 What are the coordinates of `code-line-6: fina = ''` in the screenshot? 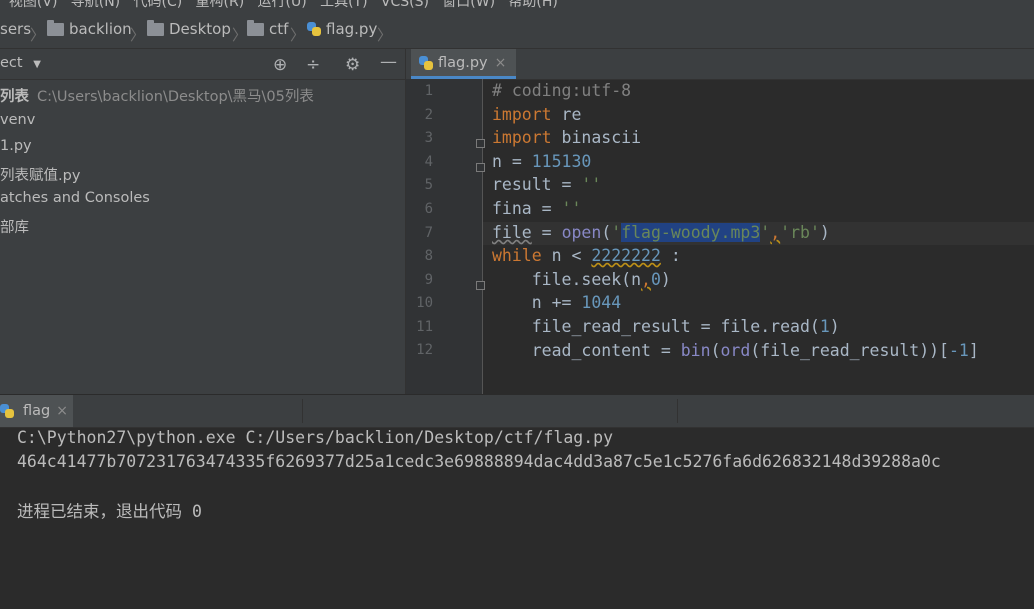 It's located at (536, 208).